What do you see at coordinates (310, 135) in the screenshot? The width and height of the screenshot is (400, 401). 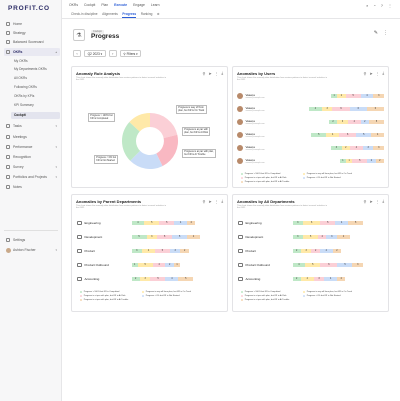 I see `user-row: Vasena vasena@example.com 5 4 6 5 4` at bounding box center [310, 135].